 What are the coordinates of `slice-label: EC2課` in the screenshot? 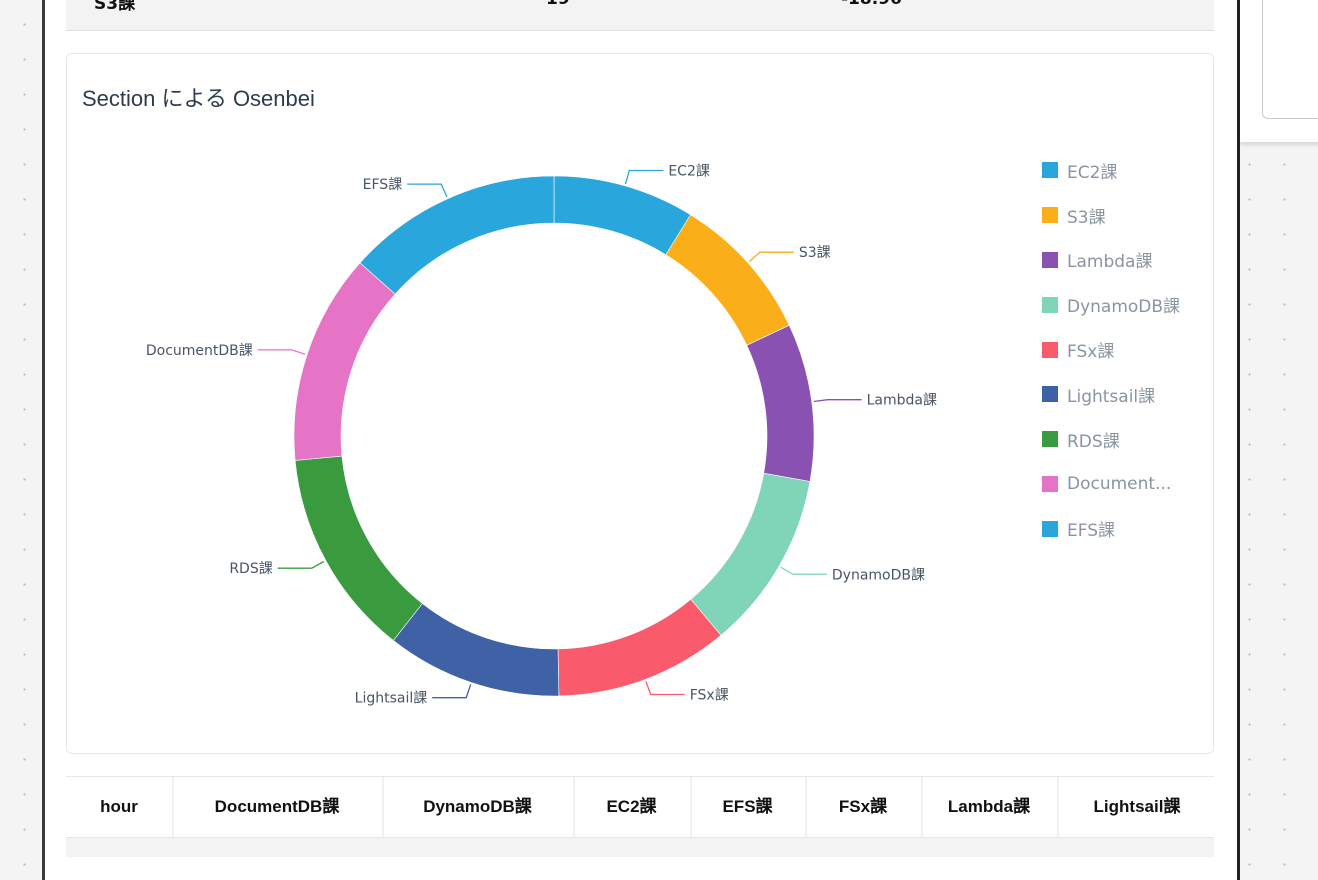 It's located at (689, 171).